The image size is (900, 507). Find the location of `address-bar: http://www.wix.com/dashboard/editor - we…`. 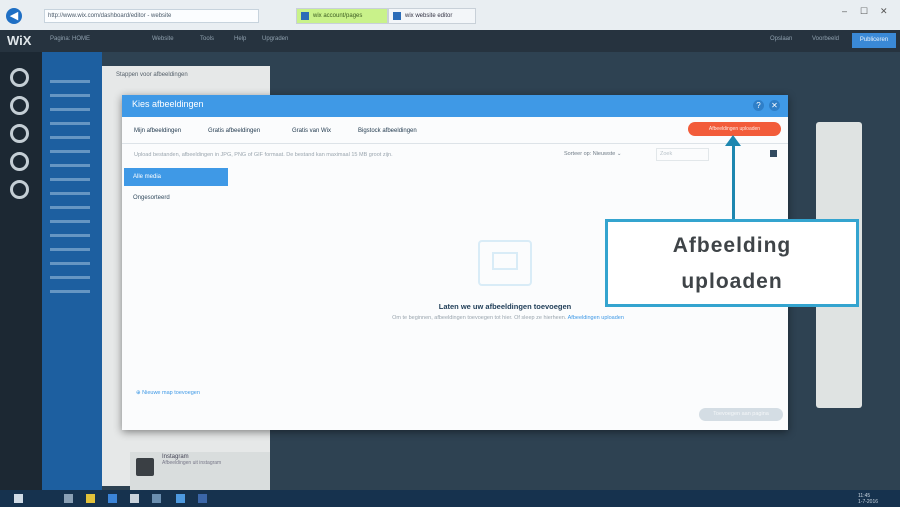

address-bar: http://www.wix.com/dashboard/editor - we… is located at coordinates (151, 16).